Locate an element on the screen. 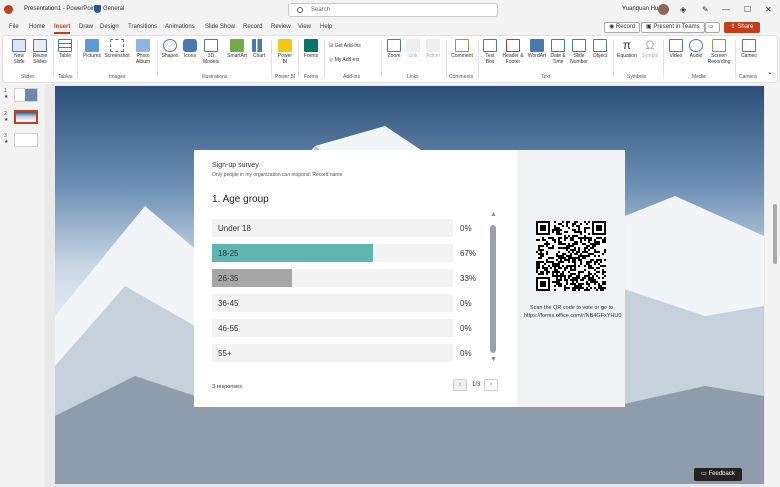 The height and width of the screenshot is (487, 780). chart-button: Chart is located at coordinates (259, 49).